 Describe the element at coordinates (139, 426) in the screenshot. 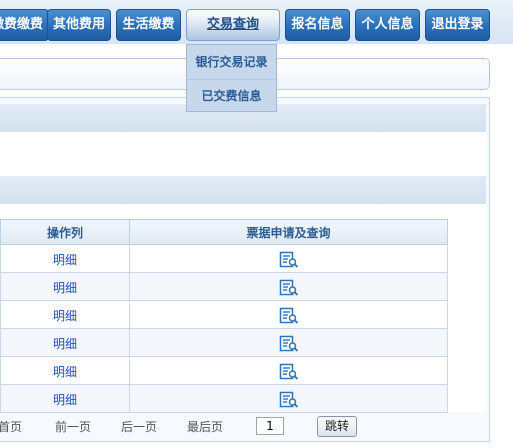

I see `next-page-link: 后一页` at that location.